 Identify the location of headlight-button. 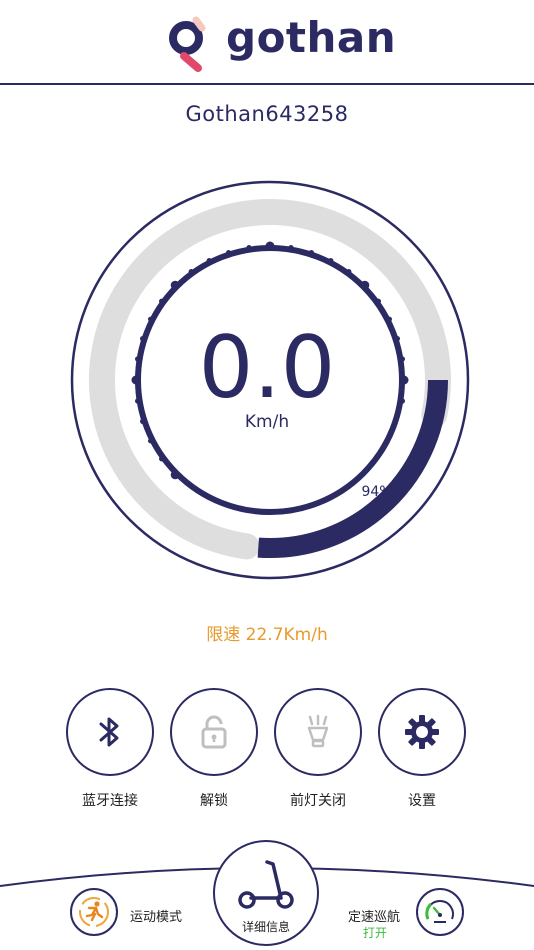
(318, 732).